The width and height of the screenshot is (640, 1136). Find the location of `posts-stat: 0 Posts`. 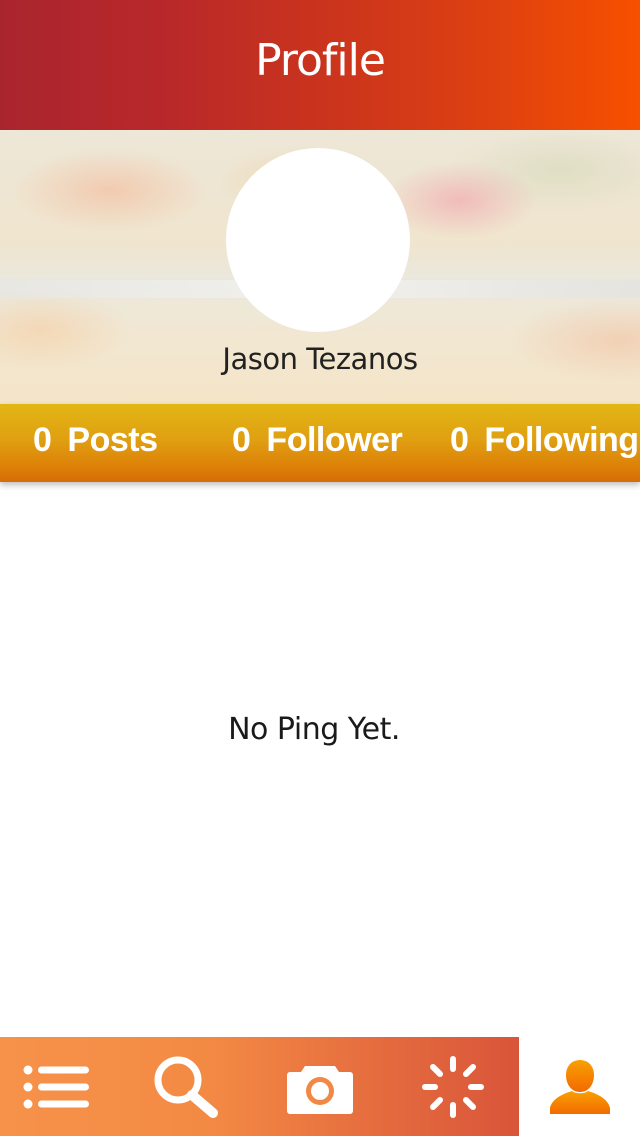

posts-stat: 0 Posts is located at coordinates (95, 440).